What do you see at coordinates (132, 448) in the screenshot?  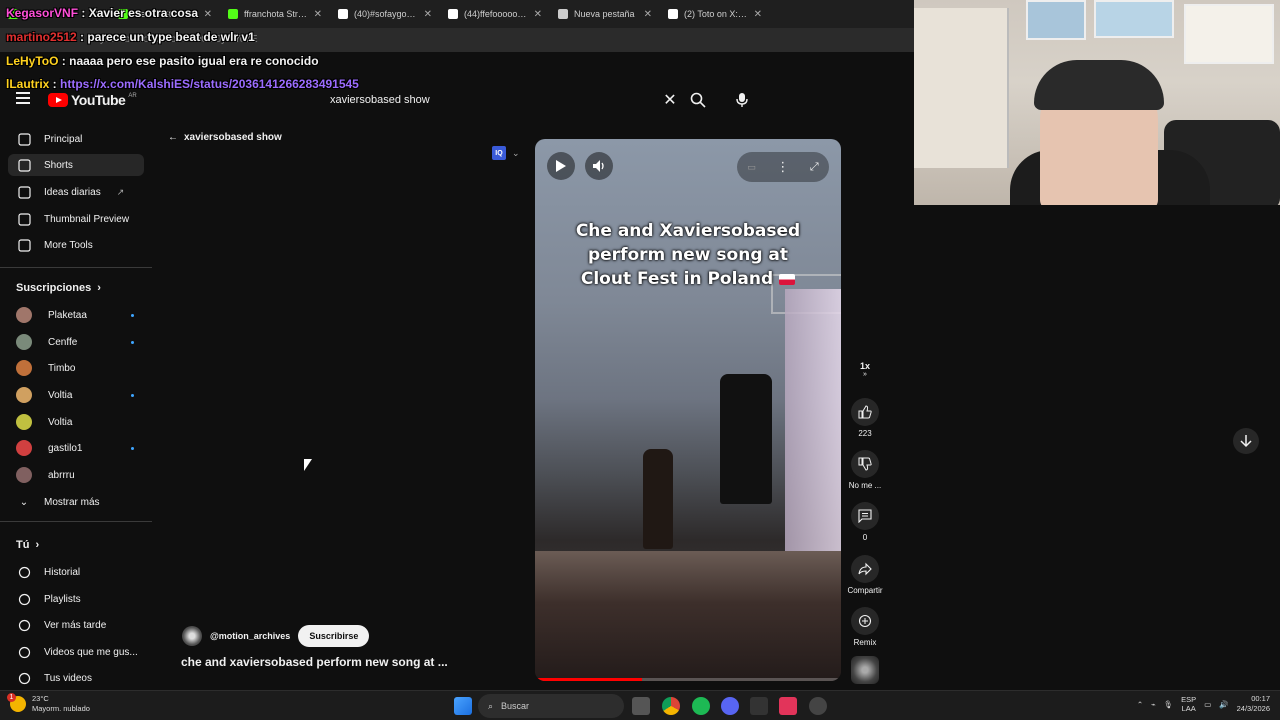 I see `new-content-dot` at bounding box center [132, 448].